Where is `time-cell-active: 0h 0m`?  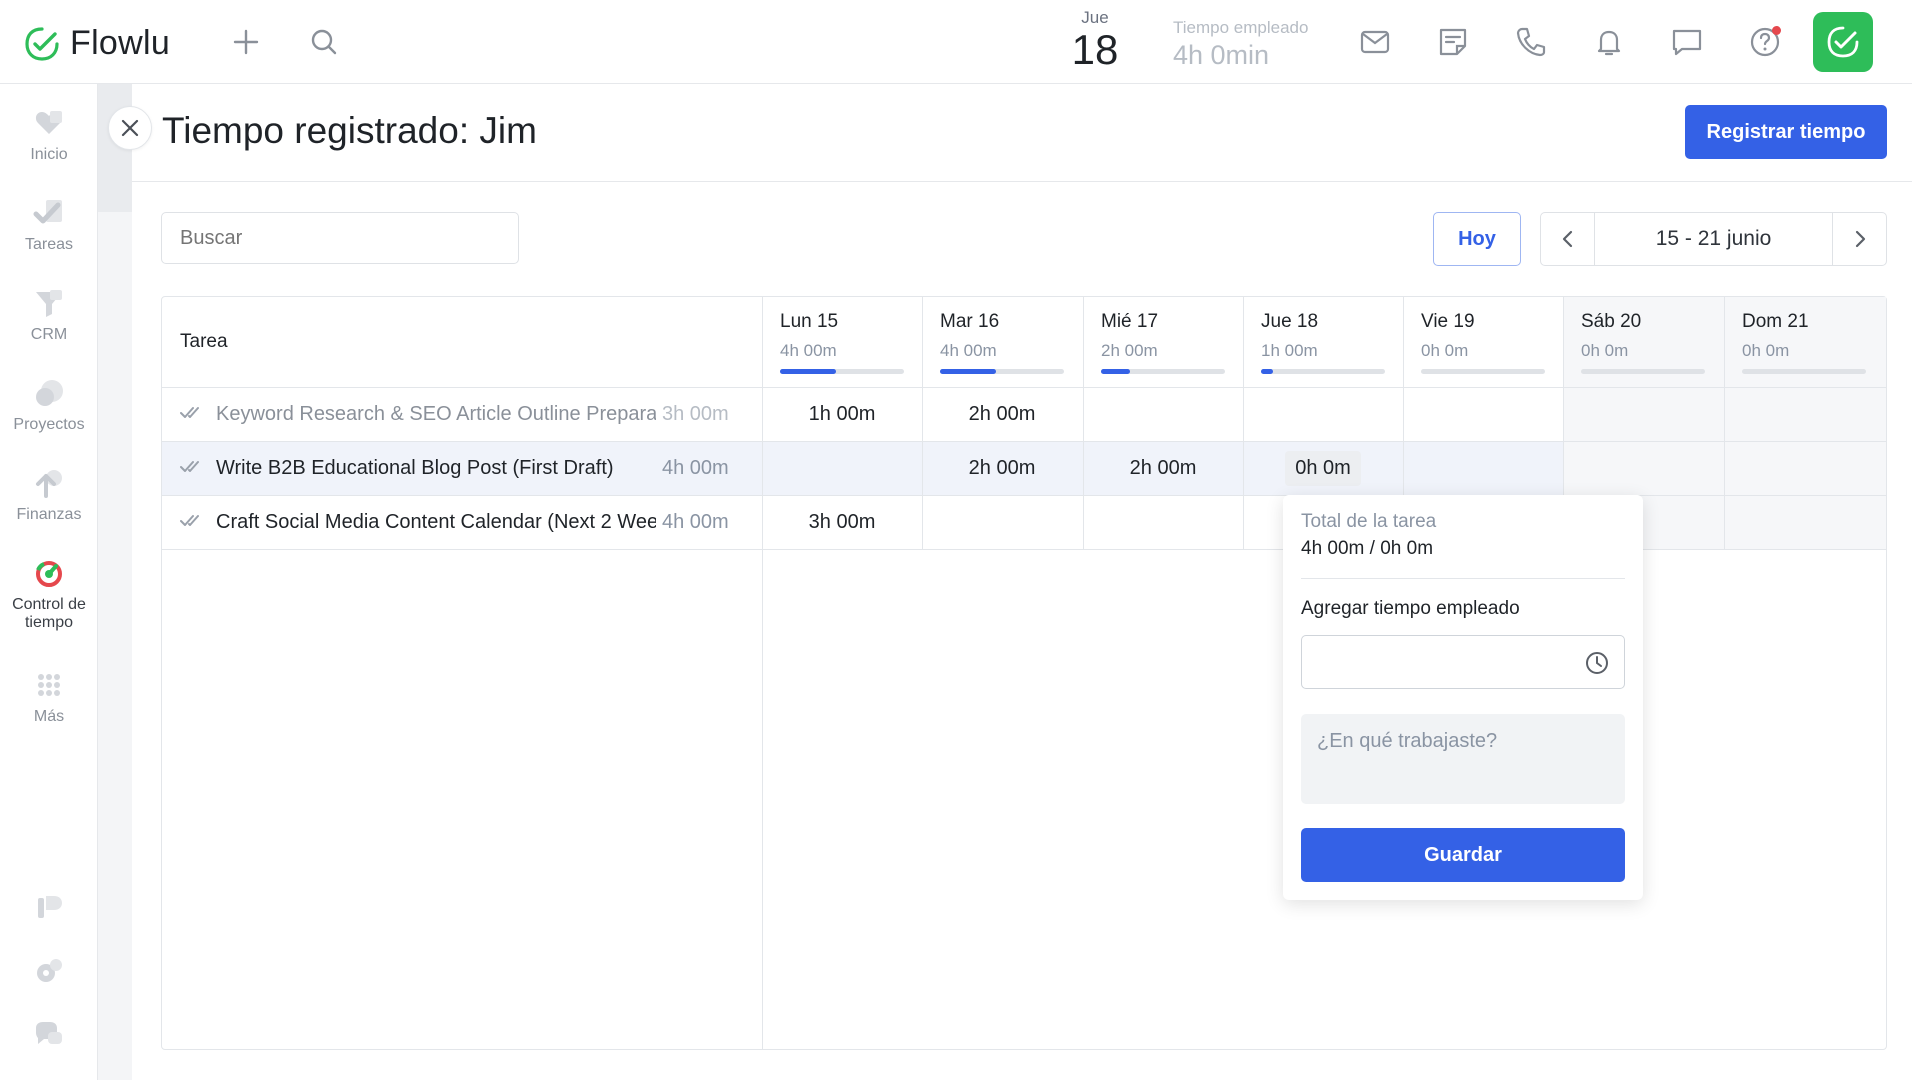 time-cell-active: 0h 0m is located at coordinates (1323, 468).